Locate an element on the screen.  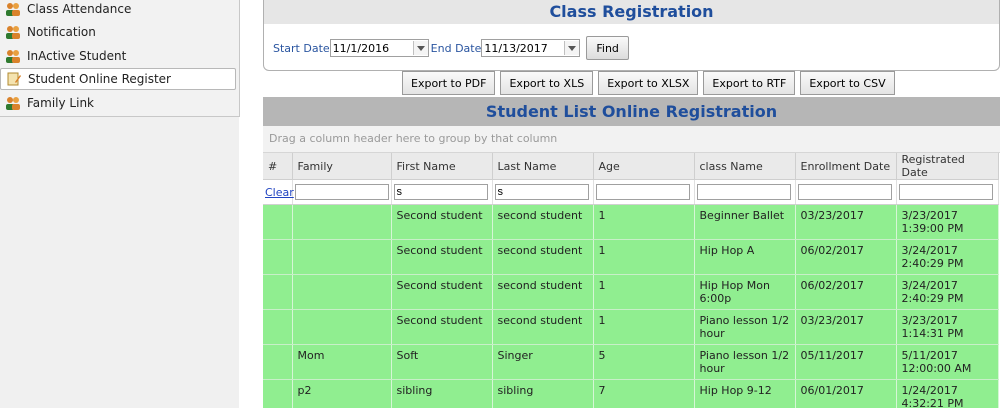
clear-filter-link: Clear is located at coordinates (279, 192).